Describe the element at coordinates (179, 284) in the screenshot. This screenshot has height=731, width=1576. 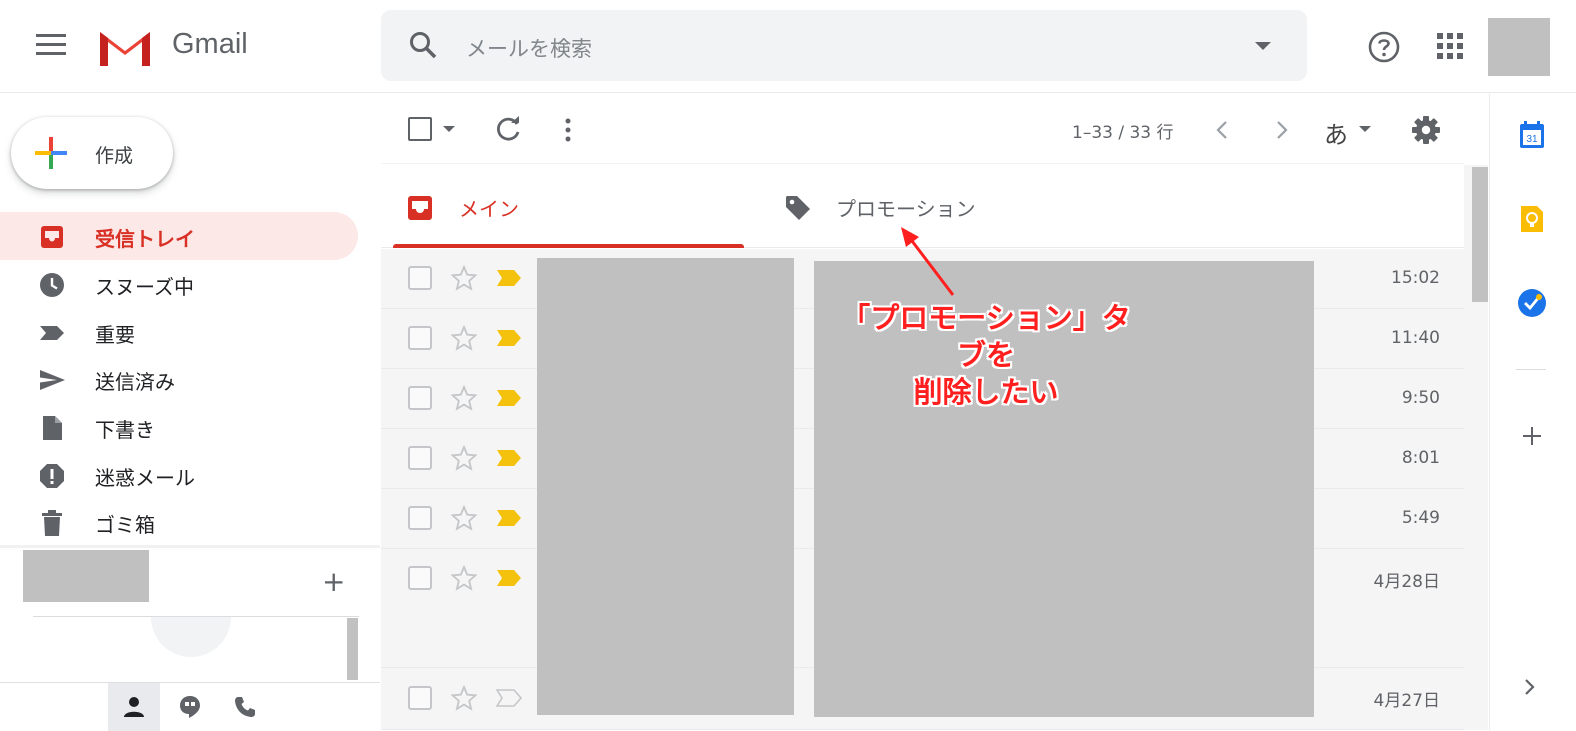
I see `sidebar-item-snoozed: スヌーズ中` at that location.